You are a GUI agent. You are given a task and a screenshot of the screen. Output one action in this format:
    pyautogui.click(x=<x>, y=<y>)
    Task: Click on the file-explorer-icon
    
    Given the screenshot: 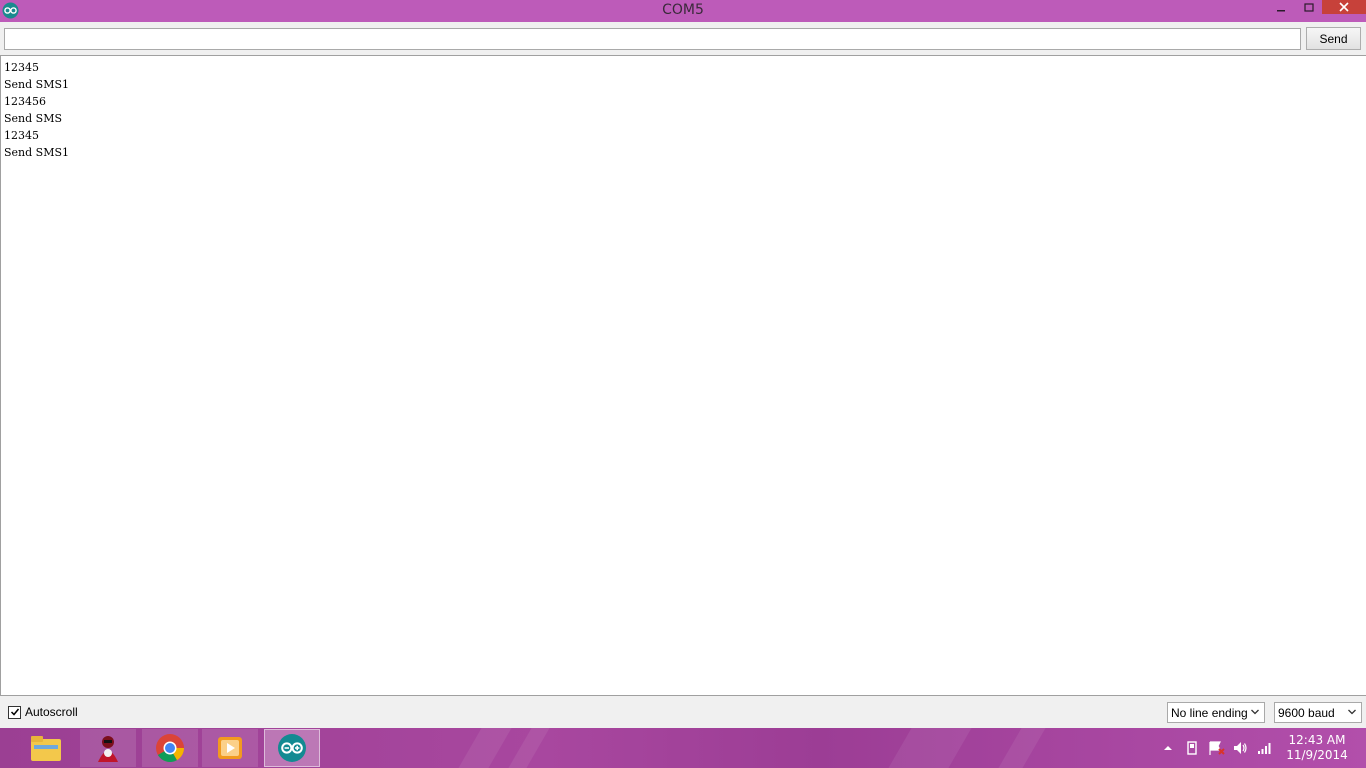 What is the action you would take?
    pyautogui.click(x=46, y=748)
    